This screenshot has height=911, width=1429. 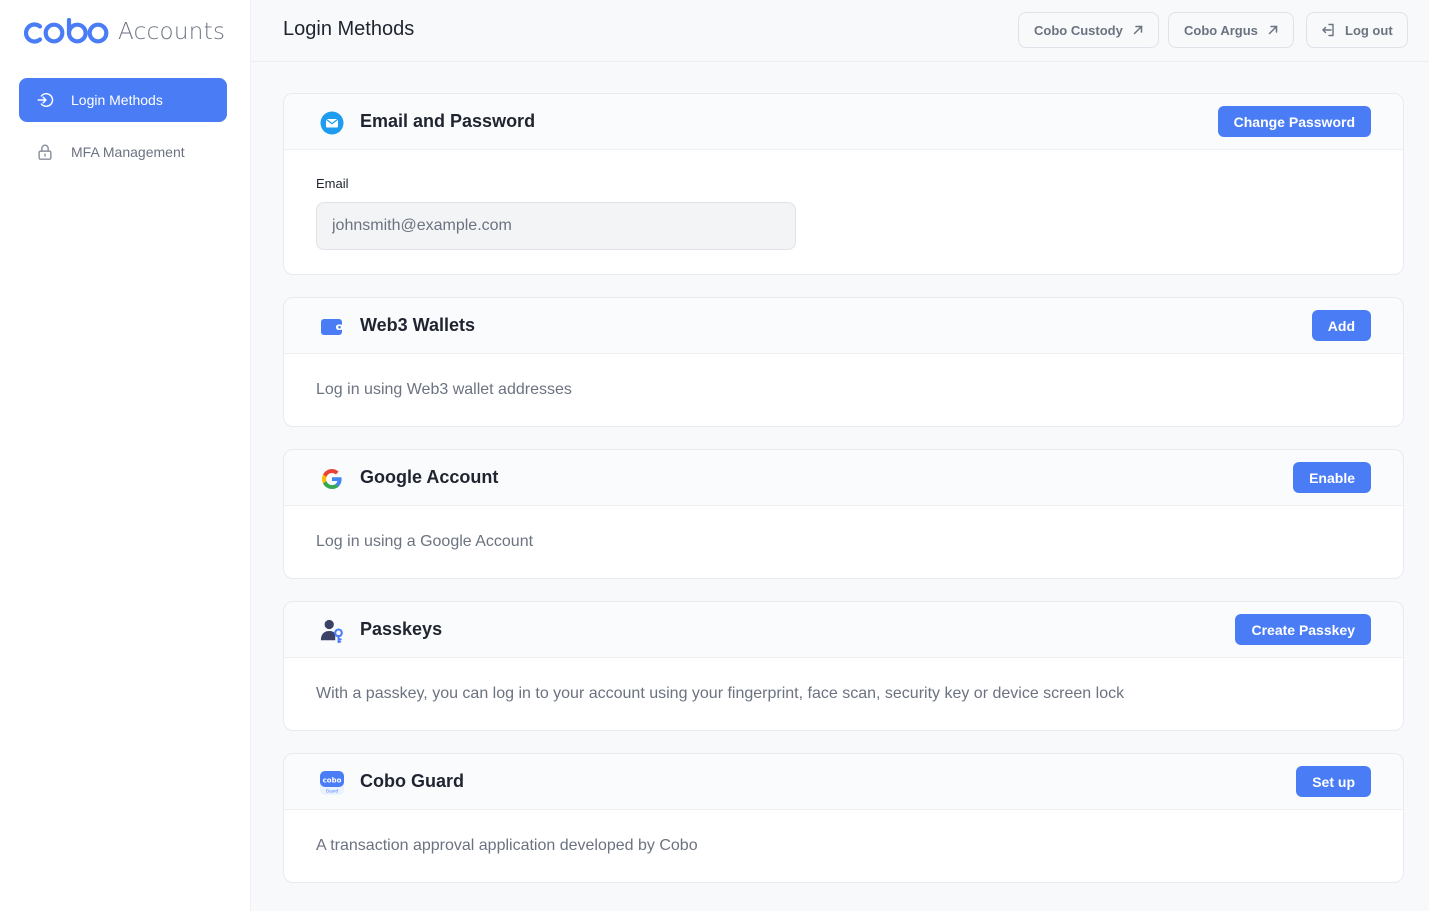 What do you see at coordinates (1341, 325) in the screenshot?
I see `add-wallet-button: Add` at bounding box center [1341, 325].